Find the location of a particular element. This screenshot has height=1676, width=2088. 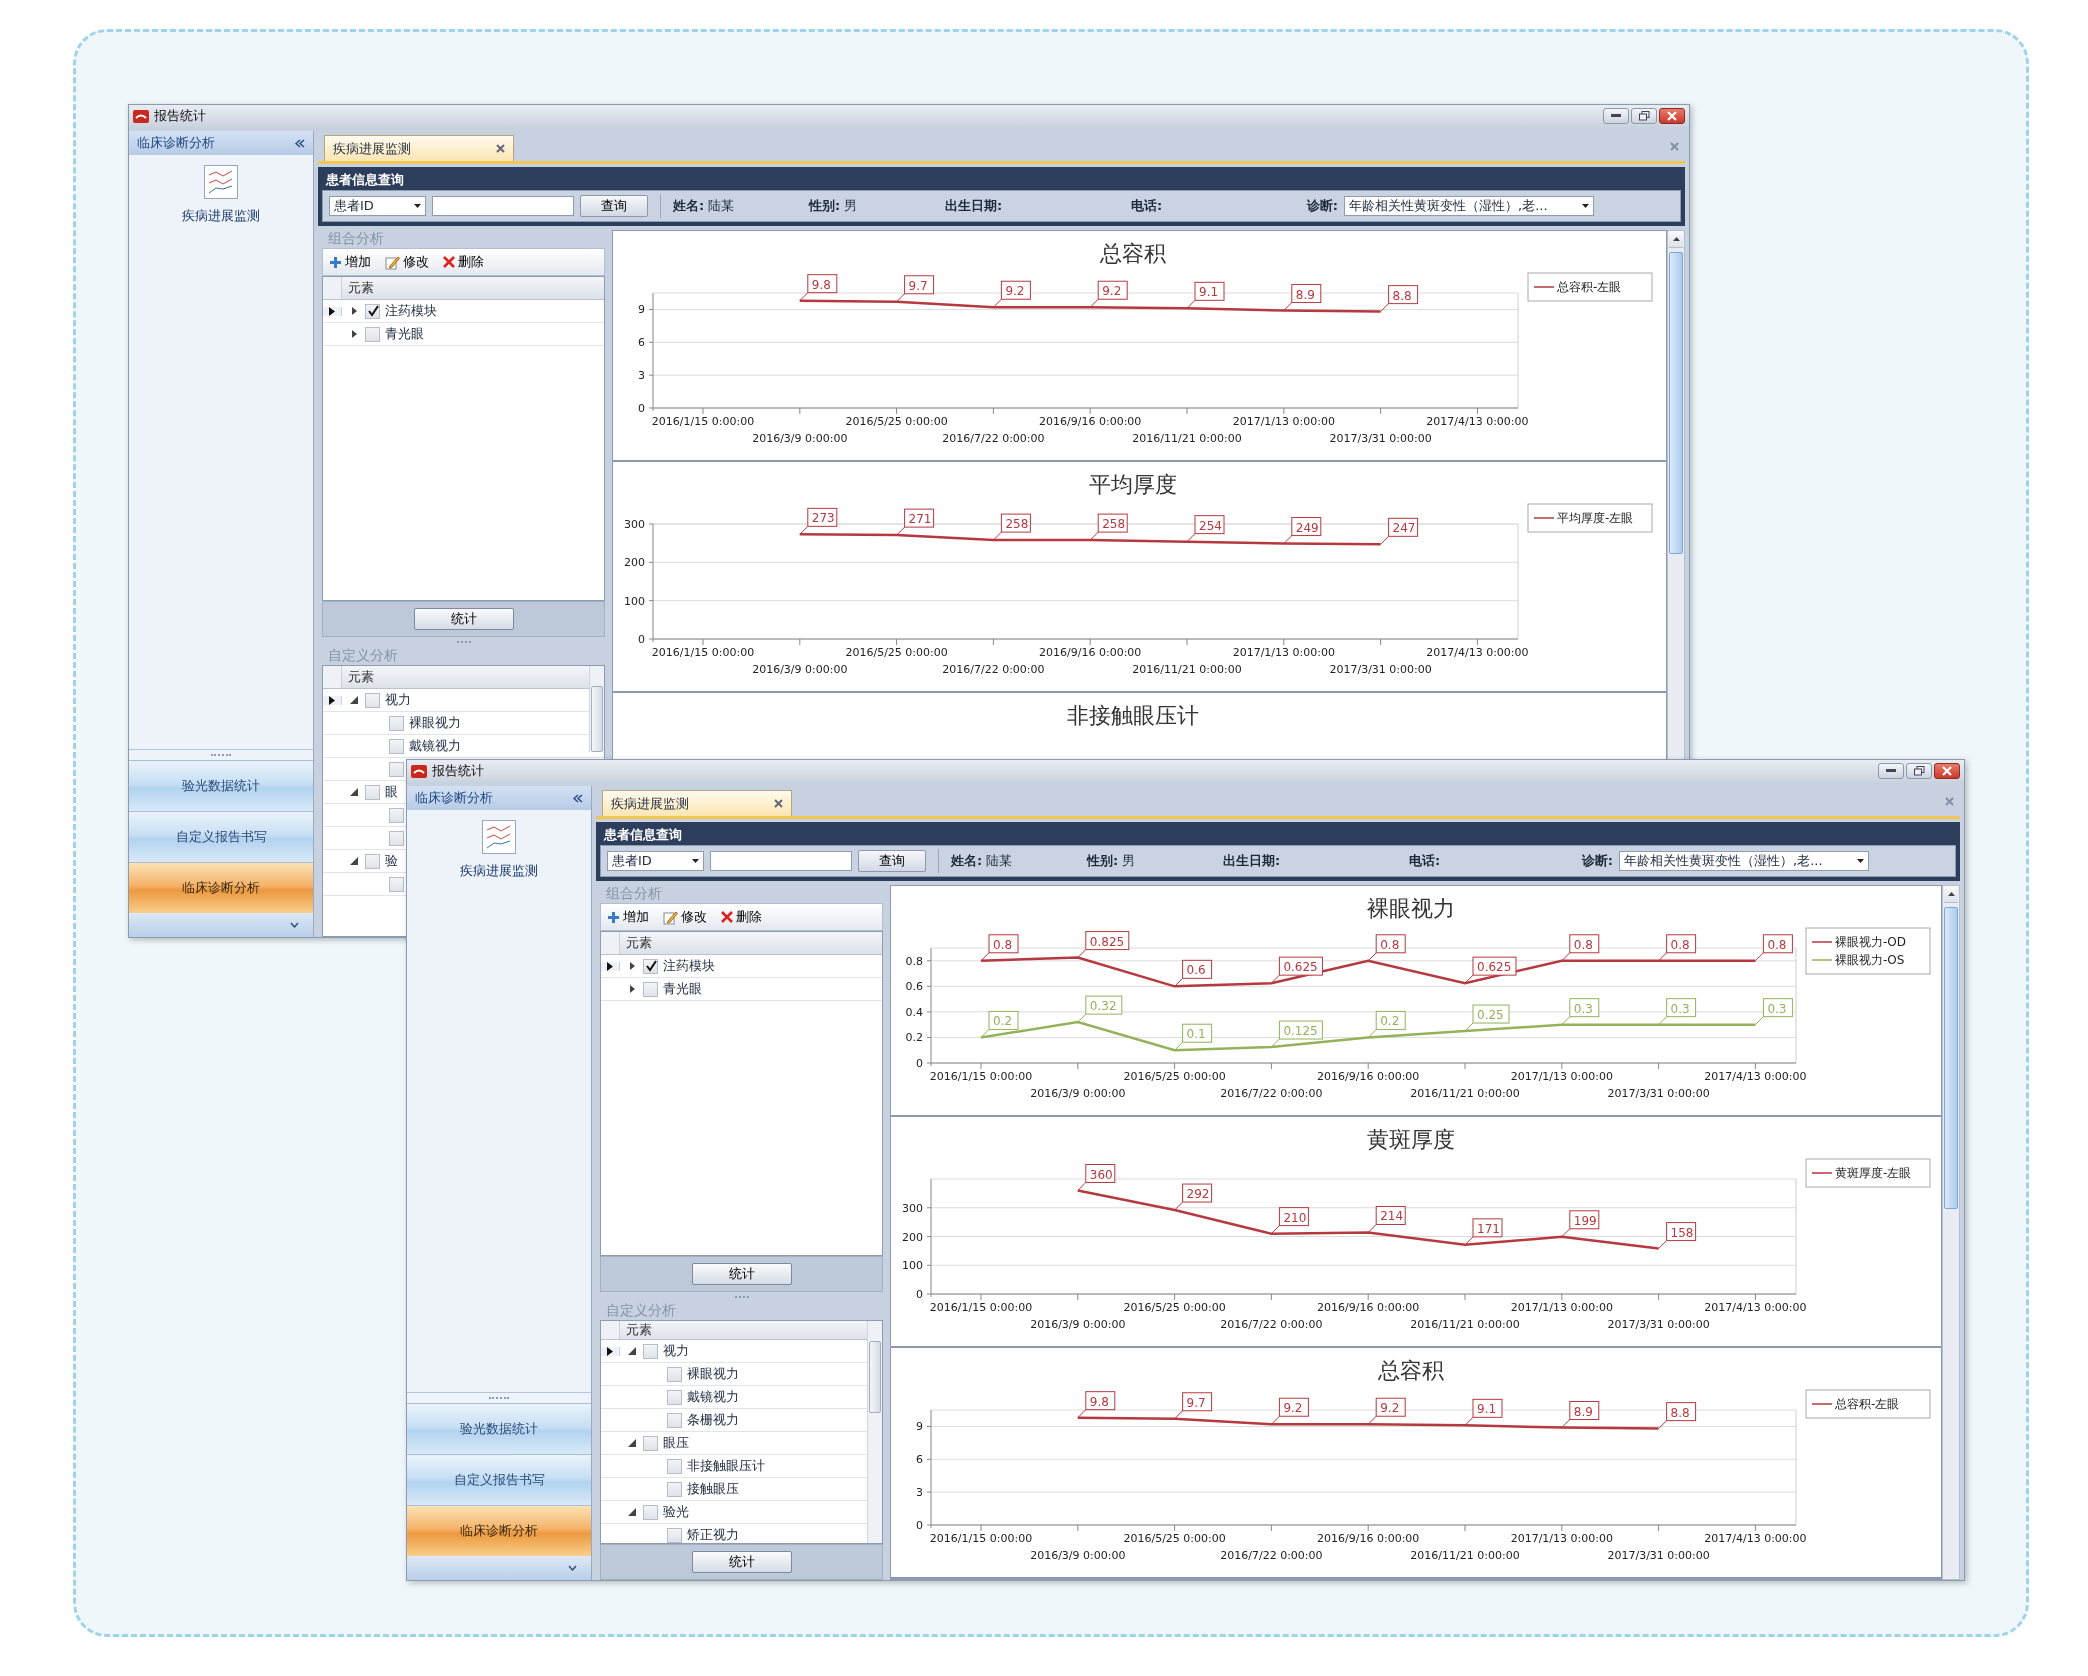

tree-item-label: 接触眼压 is located at coordinates (713, 1489).